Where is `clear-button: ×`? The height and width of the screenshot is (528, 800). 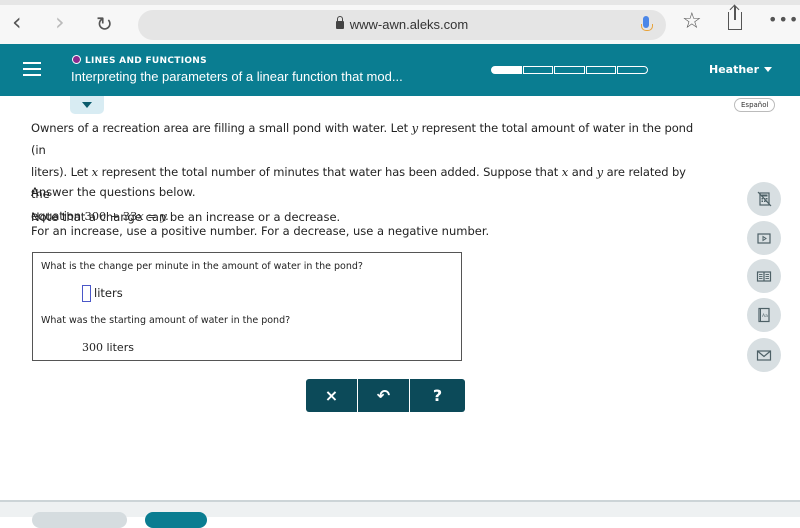
clear-button: × is located at coordinates (331, 395).